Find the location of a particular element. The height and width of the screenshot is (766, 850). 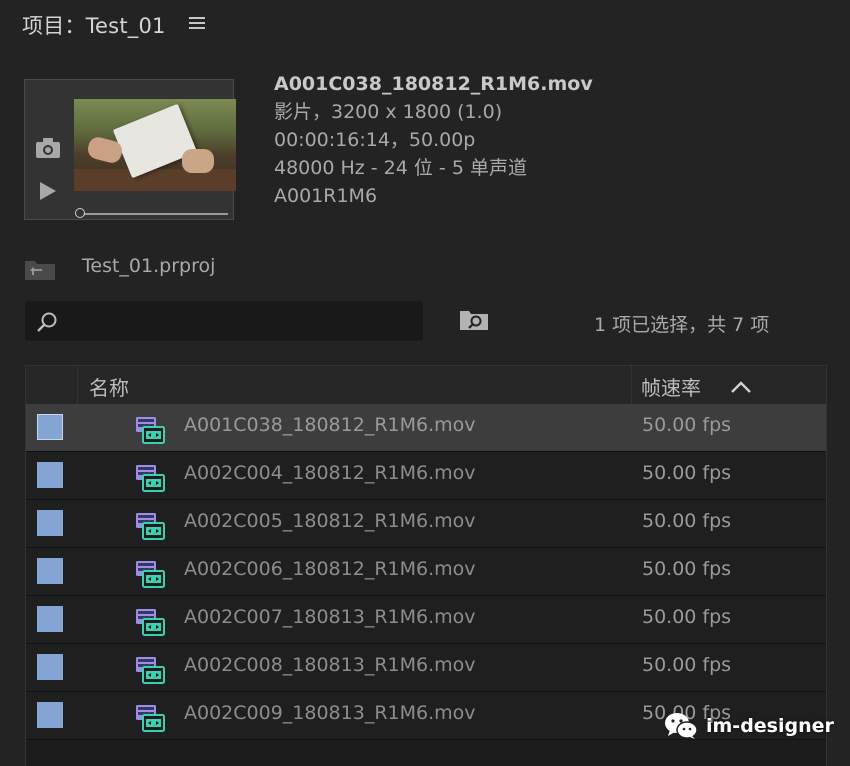

wechat-logo-icon is located at coordinates (681, 726).